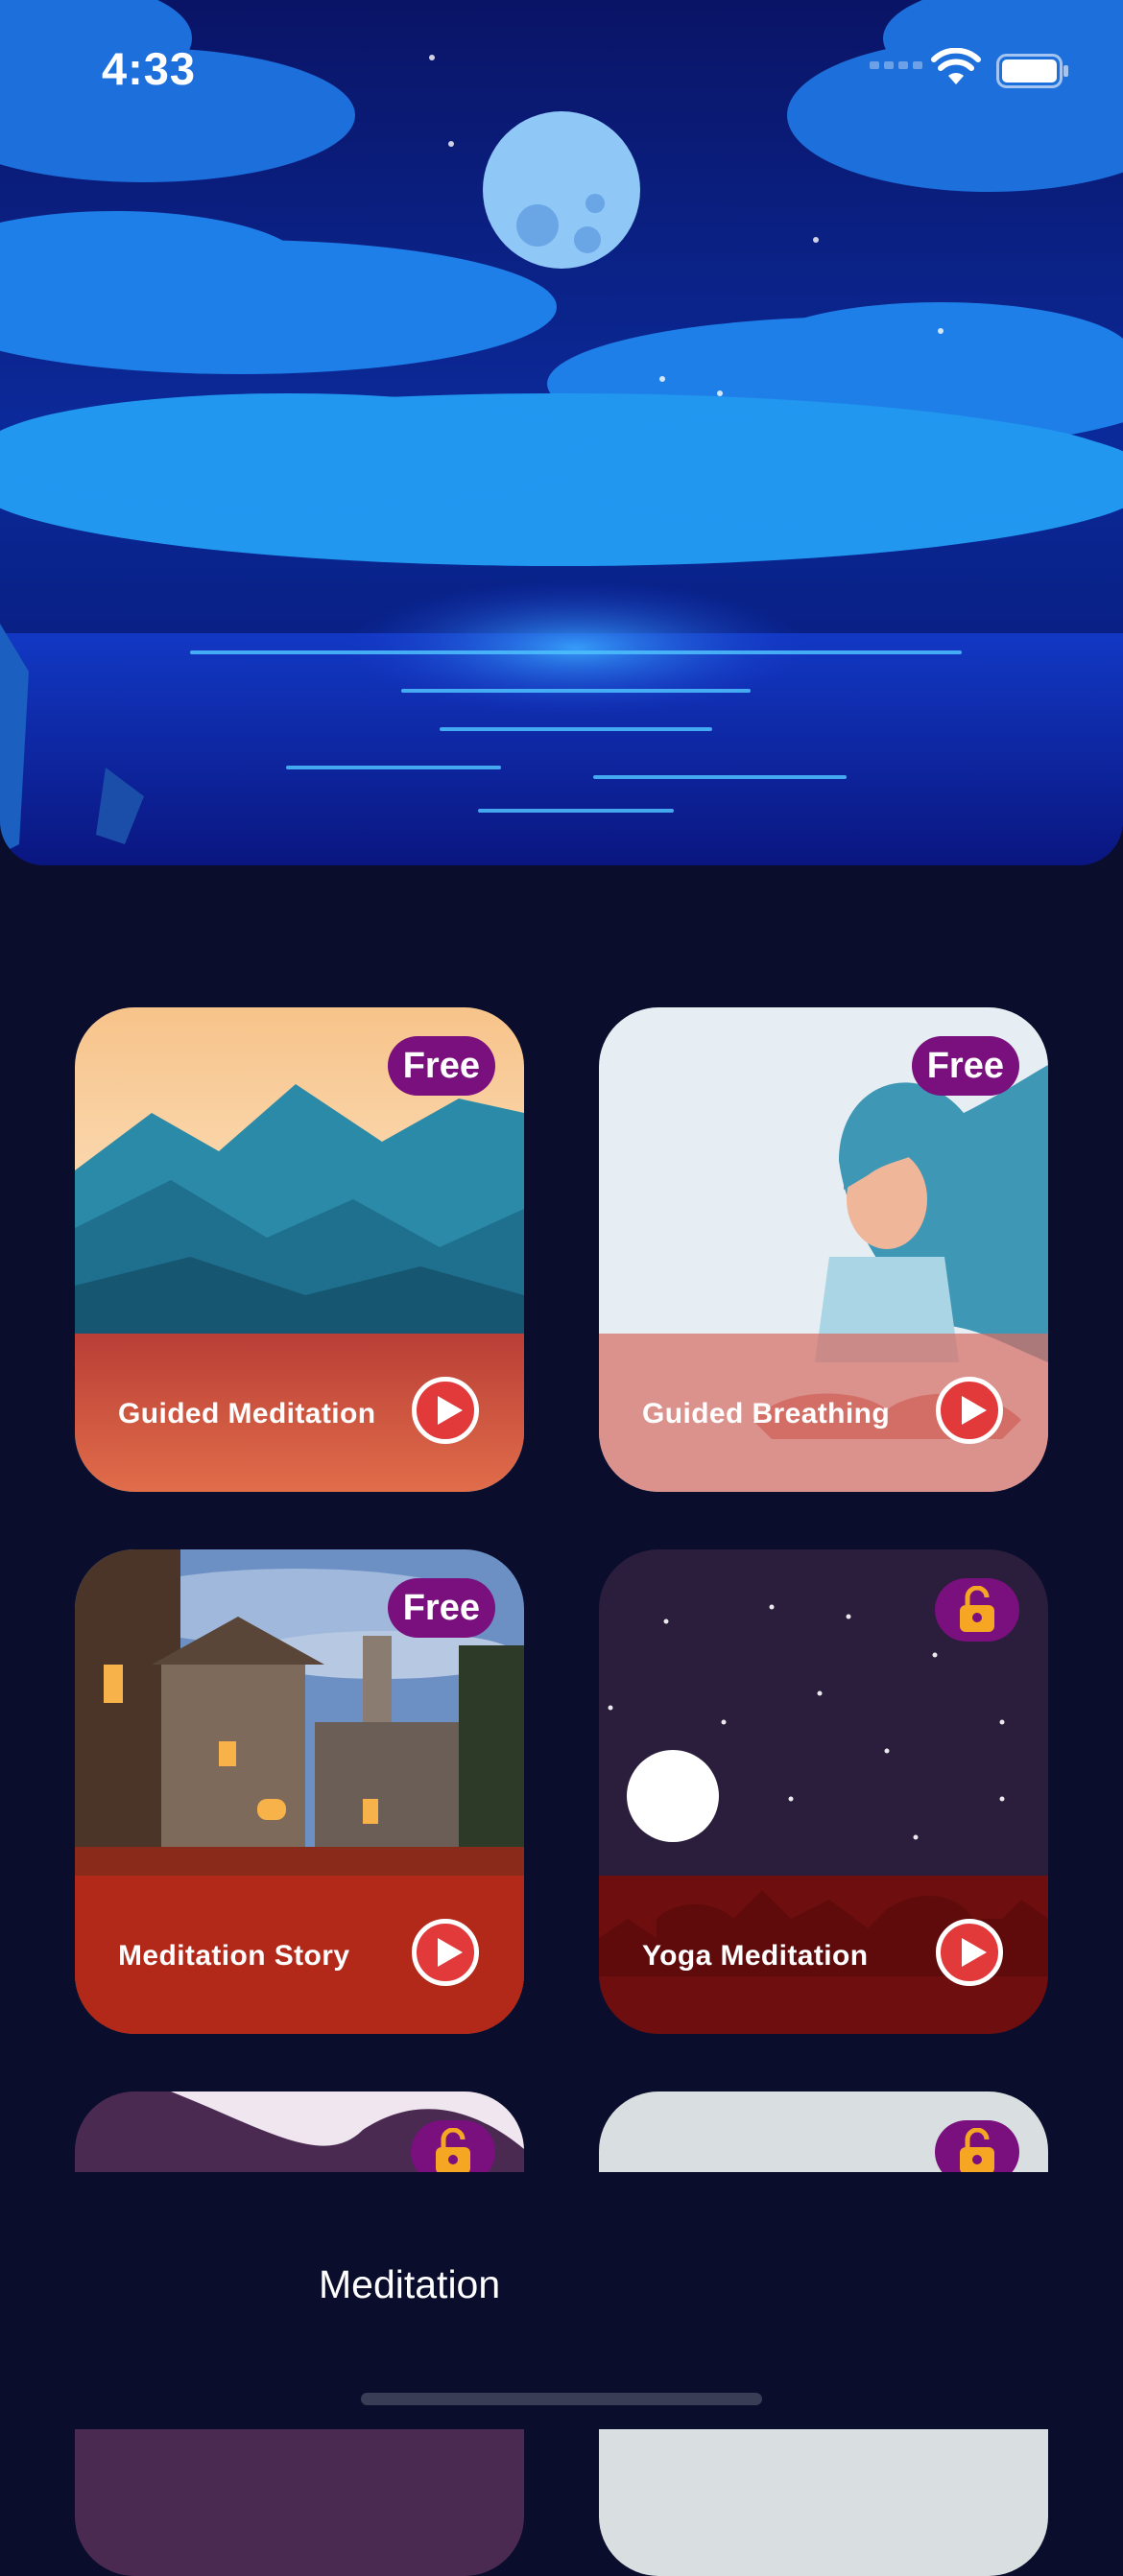  I want to click on wifi-icon, so click(956, 66).